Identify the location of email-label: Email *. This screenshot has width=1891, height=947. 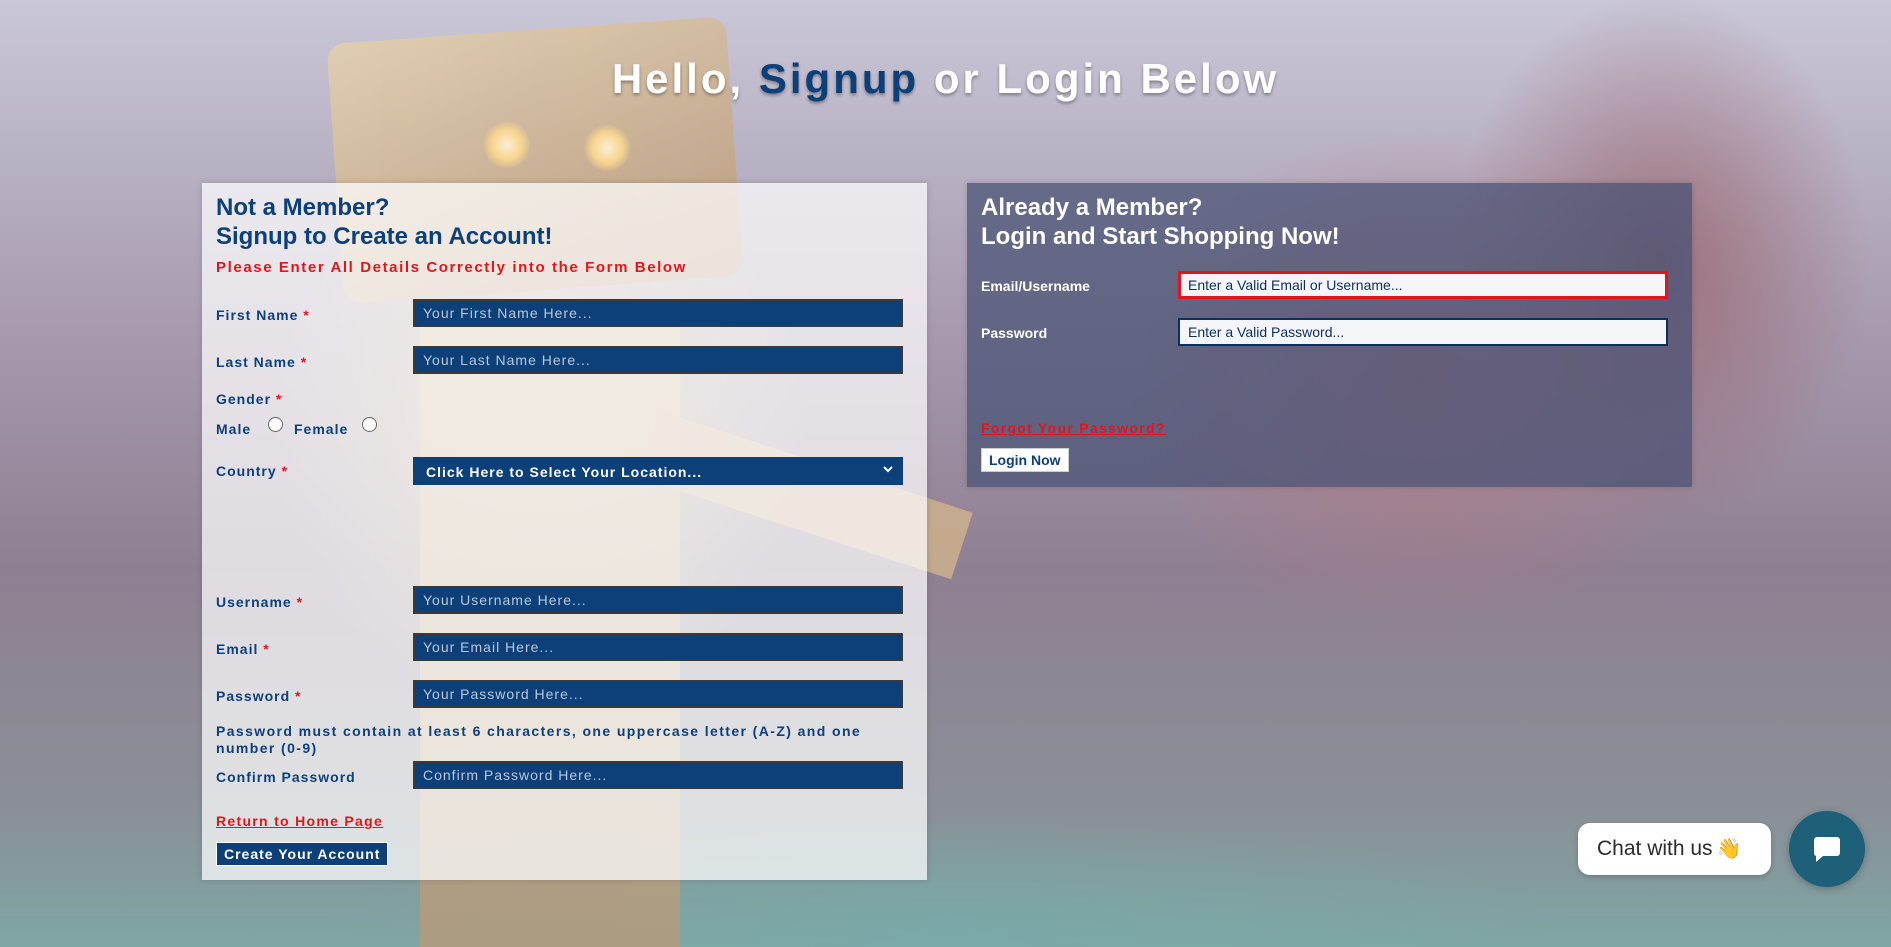
(243, 649).